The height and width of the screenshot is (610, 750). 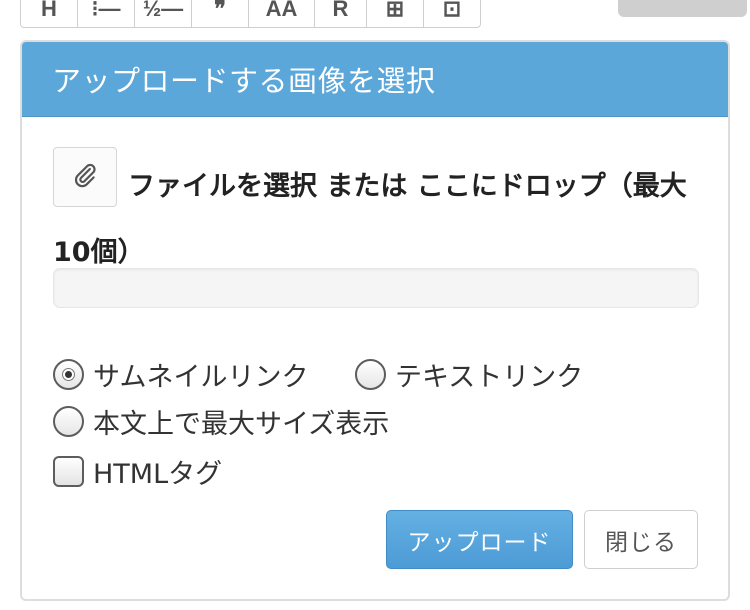 I want to click on fullsize-display-label: 本文上で最大サイズ表示, so click(x=241, y=424).